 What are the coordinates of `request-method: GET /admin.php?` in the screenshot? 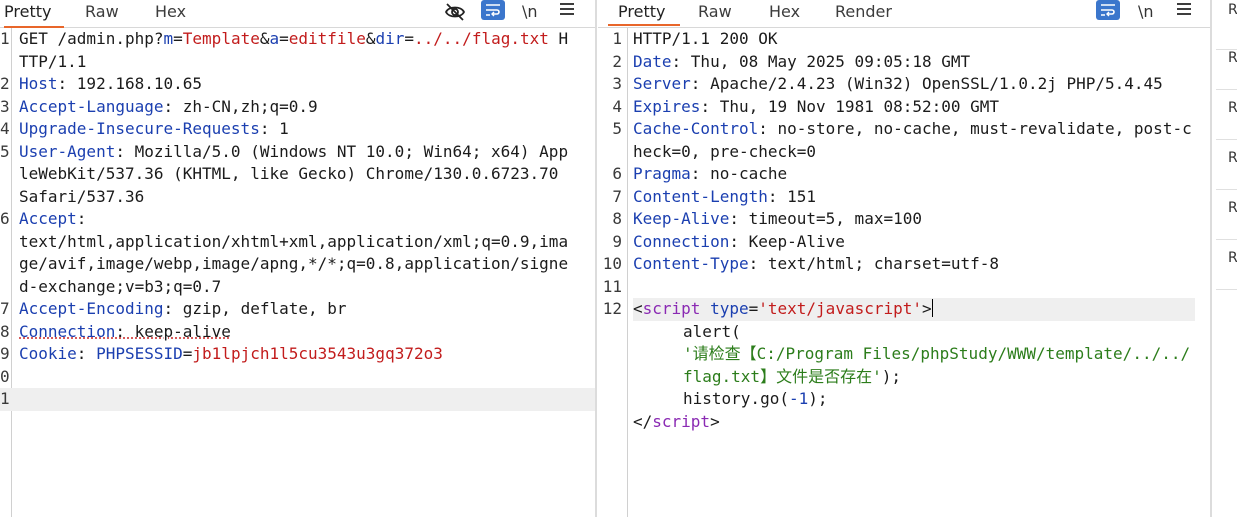 It's located at (91, 38).